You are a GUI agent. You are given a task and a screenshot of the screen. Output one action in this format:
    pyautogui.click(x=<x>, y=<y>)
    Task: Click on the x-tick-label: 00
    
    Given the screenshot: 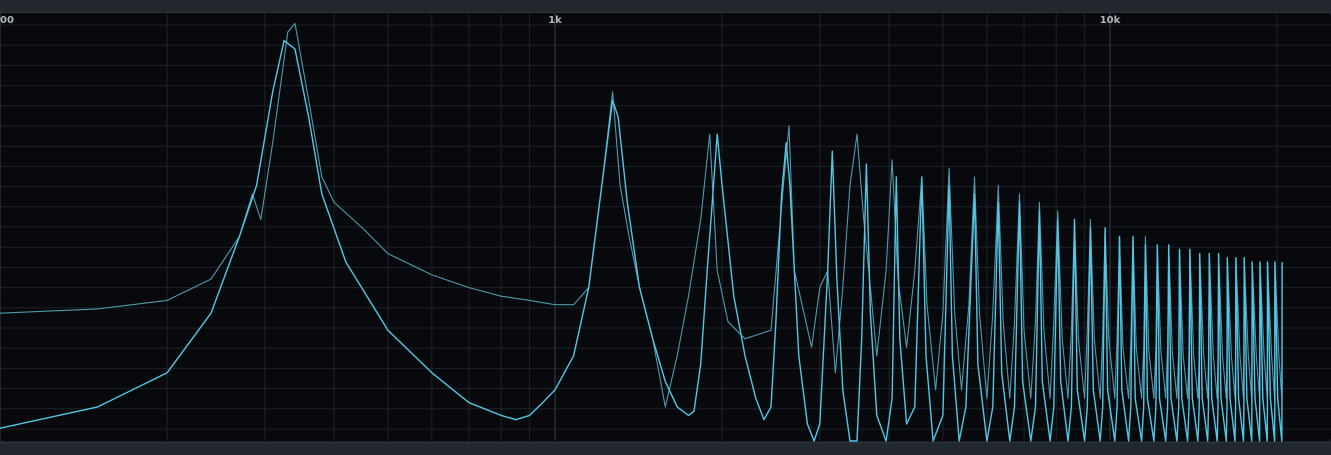 What is the action you would take?
    pyautogui.click(x=7, y=20)
    